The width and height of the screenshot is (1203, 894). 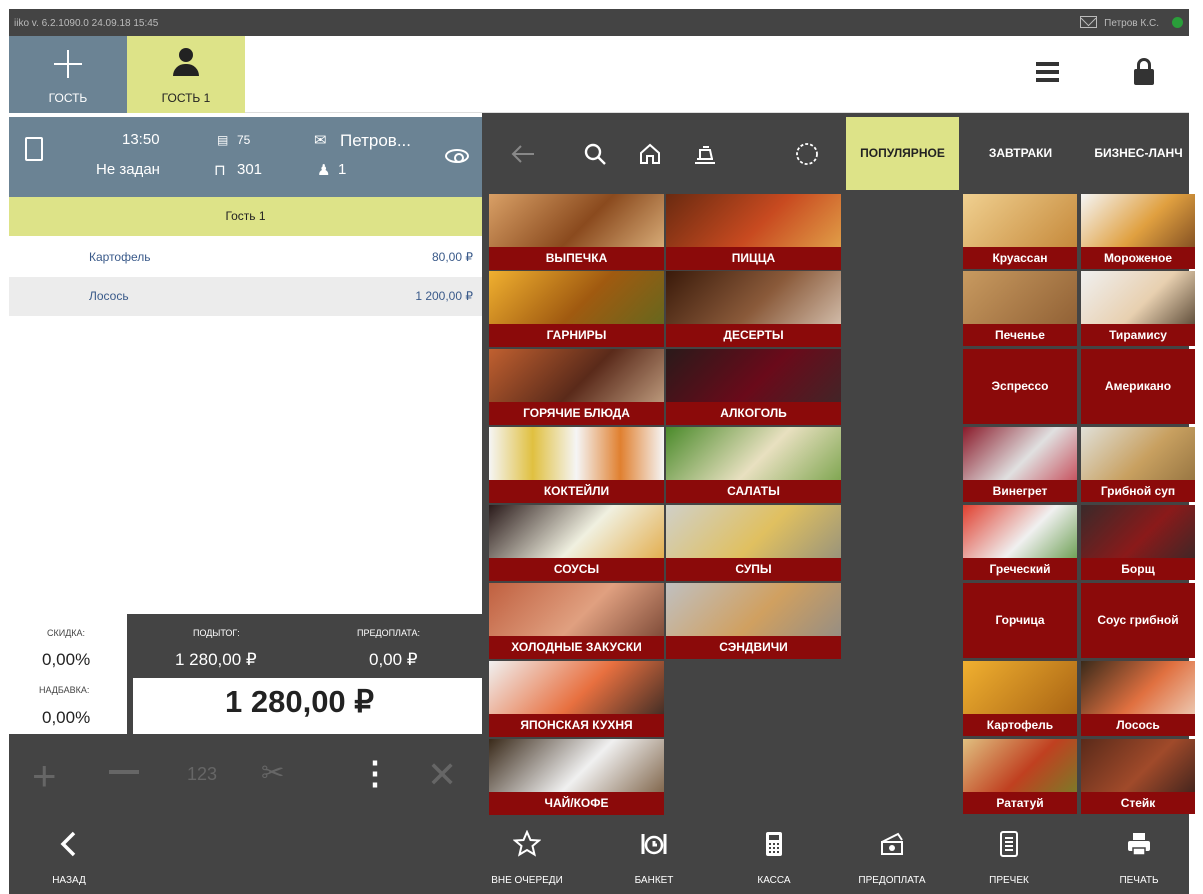 I want to click on category-label: СУПЫ, so click(x=753, y=569).